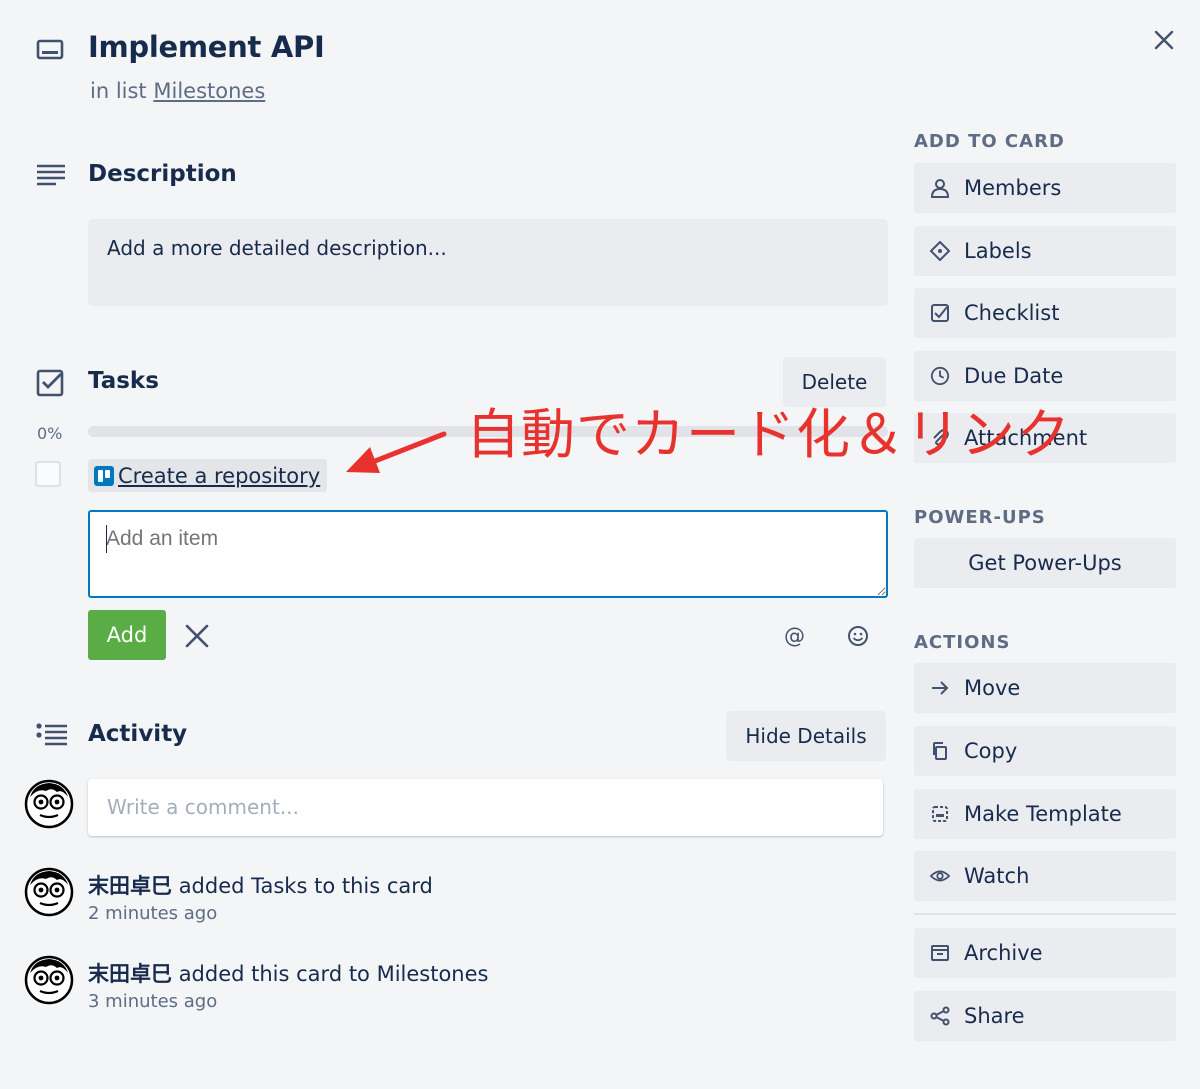  I want to click on copy-icon, so click(940, 751).